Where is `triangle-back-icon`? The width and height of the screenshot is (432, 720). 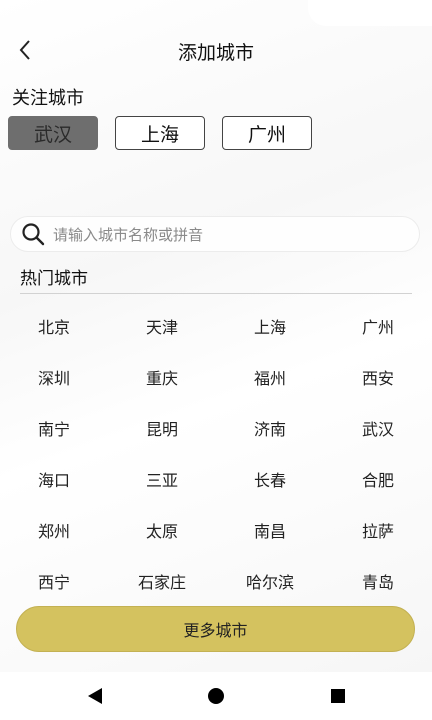
triangle-back-icon is located at coordinates (95, 696).